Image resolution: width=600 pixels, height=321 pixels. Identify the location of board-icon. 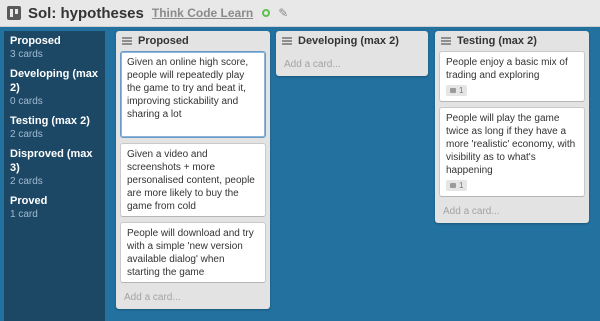
(14, 13).